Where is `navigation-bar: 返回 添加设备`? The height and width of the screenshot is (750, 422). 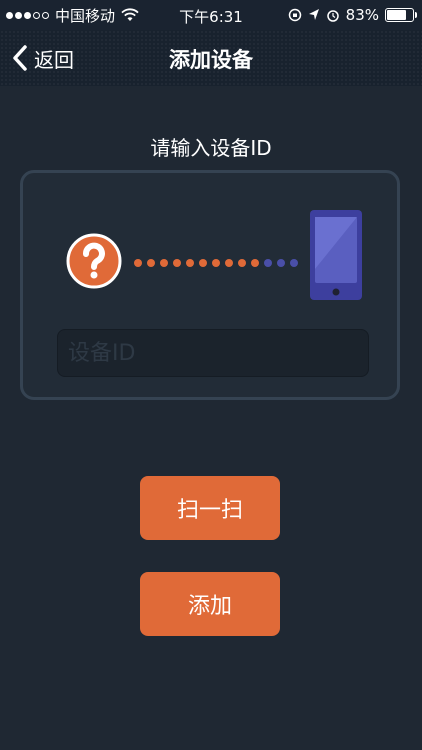
navigation-bar: 返回 添加设备 is located at coordinates (211, 58).